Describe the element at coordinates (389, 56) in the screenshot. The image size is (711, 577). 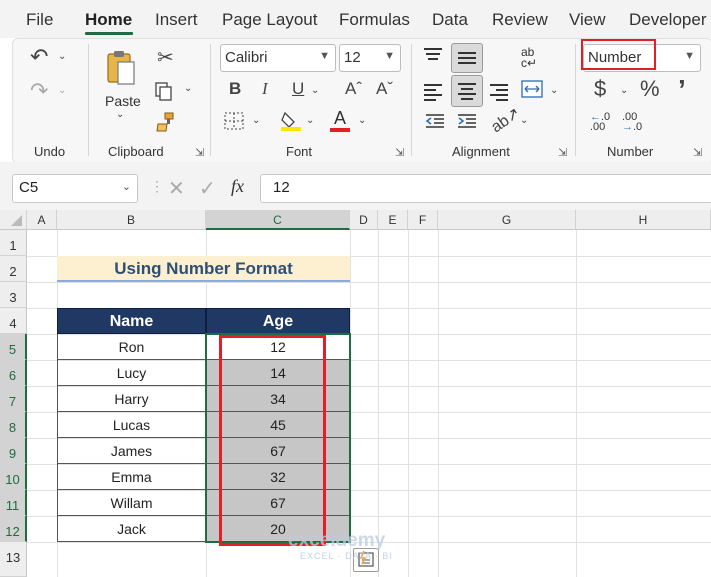
I see `chevron-down-icon: ▼` at that location.